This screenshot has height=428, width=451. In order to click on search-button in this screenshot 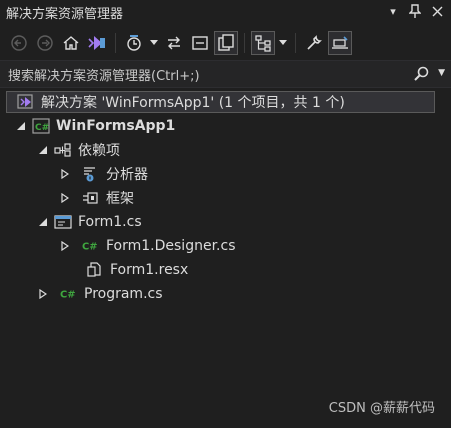, I will do `click(421, 74)`.